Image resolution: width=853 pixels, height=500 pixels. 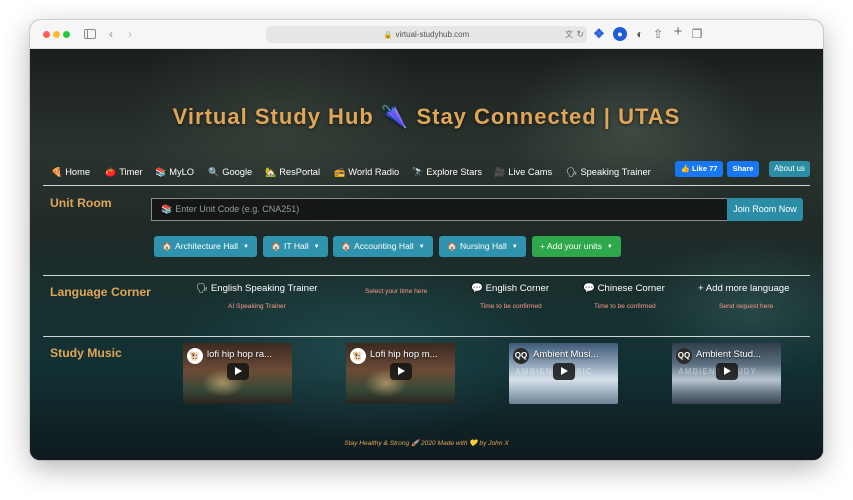 What do you see at coordinates (130, 34) in the screenshot?
I see `forward-arrow-icon: ›` at bounding box center [130, 34].